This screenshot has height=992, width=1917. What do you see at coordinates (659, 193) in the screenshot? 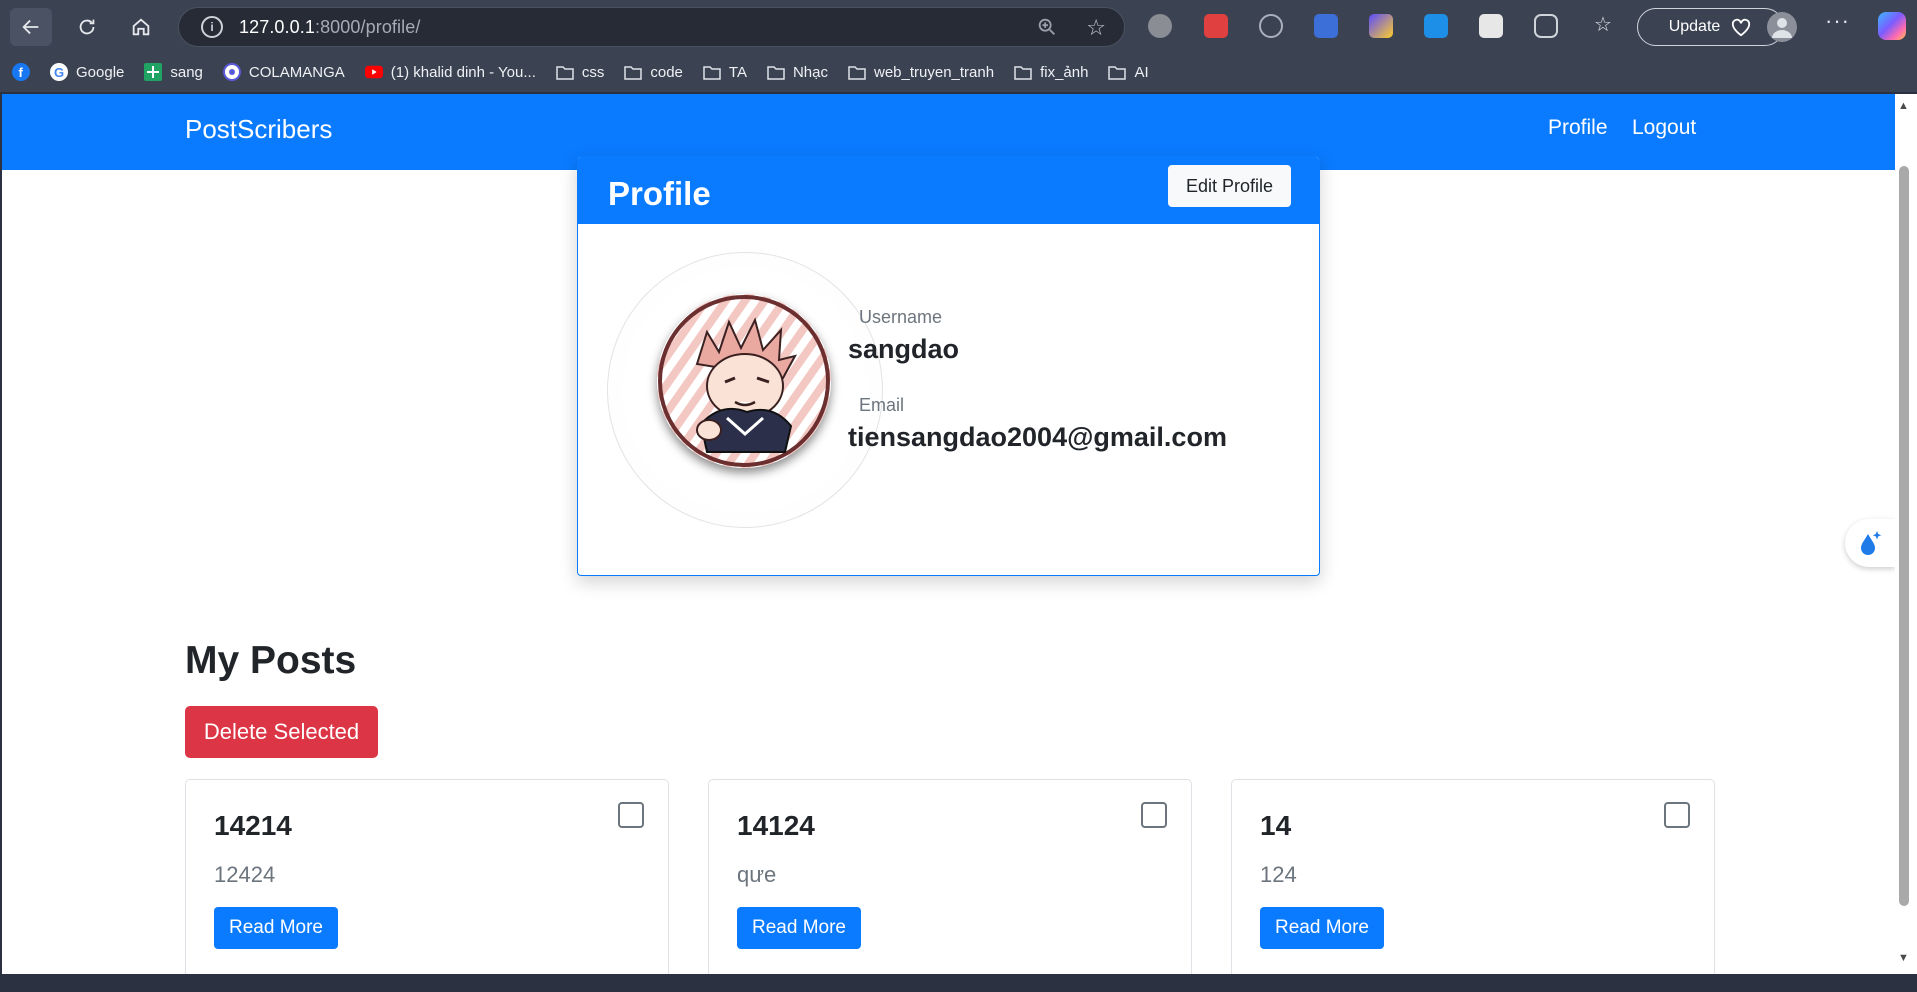
I see `profile-title: Profile` at bounding box center [659, 193].